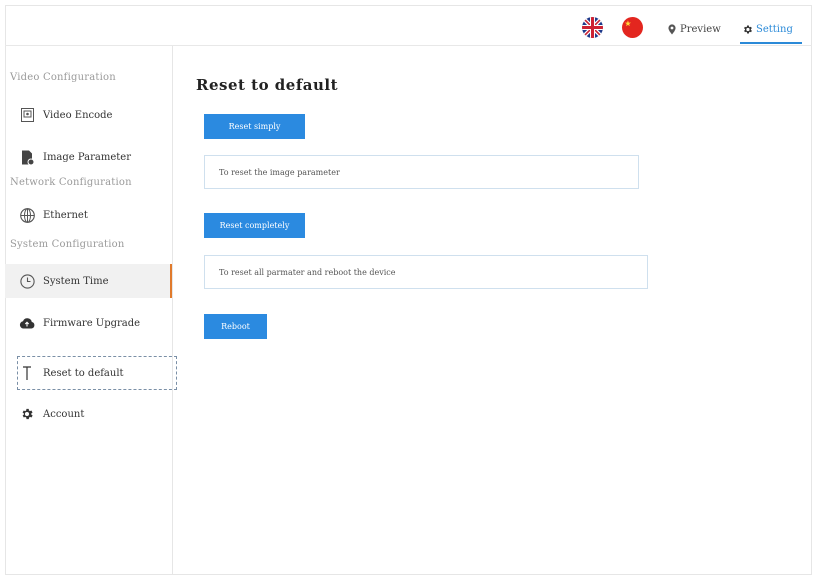 This screenshot has height=577, width=815. I want to click on reboot-button: Reboot, so click(235, 326).